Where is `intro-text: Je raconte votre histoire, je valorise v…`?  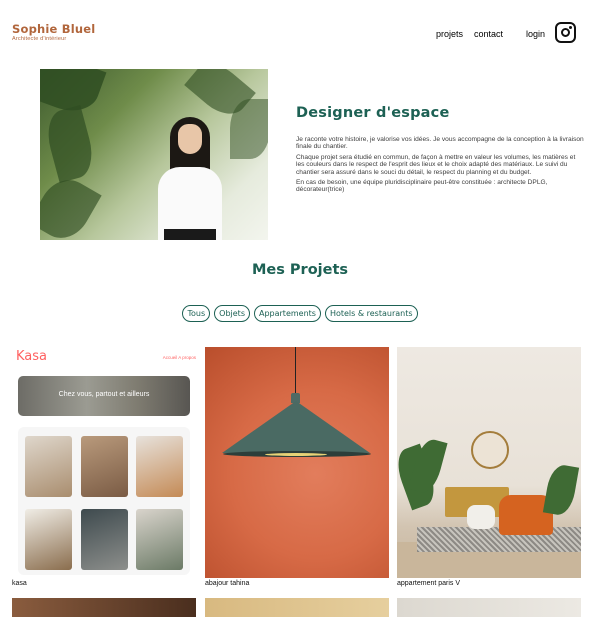
intro-text: Je raconte votre histoire, je valorise v… is located at coordinates (440, 166).